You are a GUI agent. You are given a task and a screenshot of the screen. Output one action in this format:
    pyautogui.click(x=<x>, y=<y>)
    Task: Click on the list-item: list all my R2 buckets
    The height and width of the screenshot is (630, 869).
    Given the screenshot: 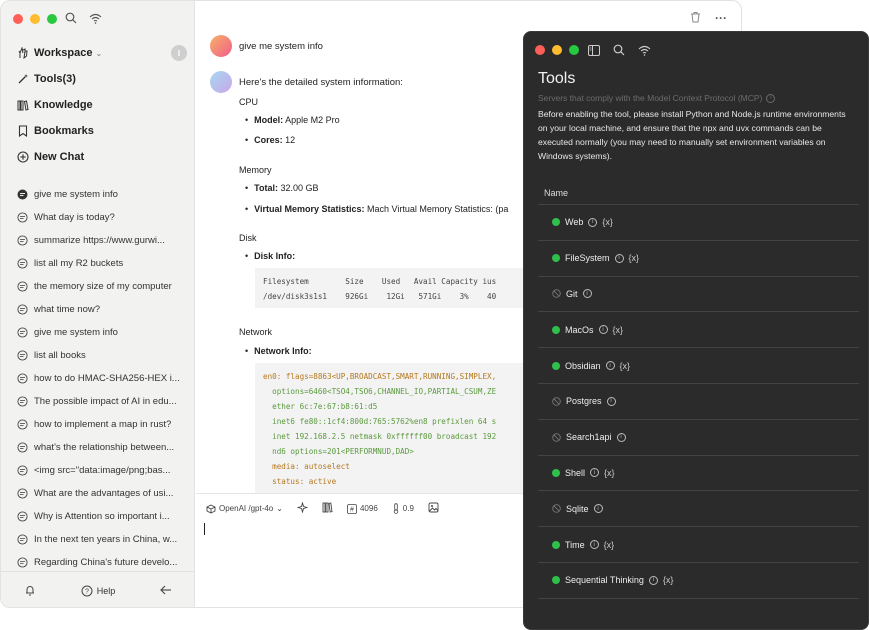 What is the action you would take?
    pyautogui.click(x=101, y=263)
    